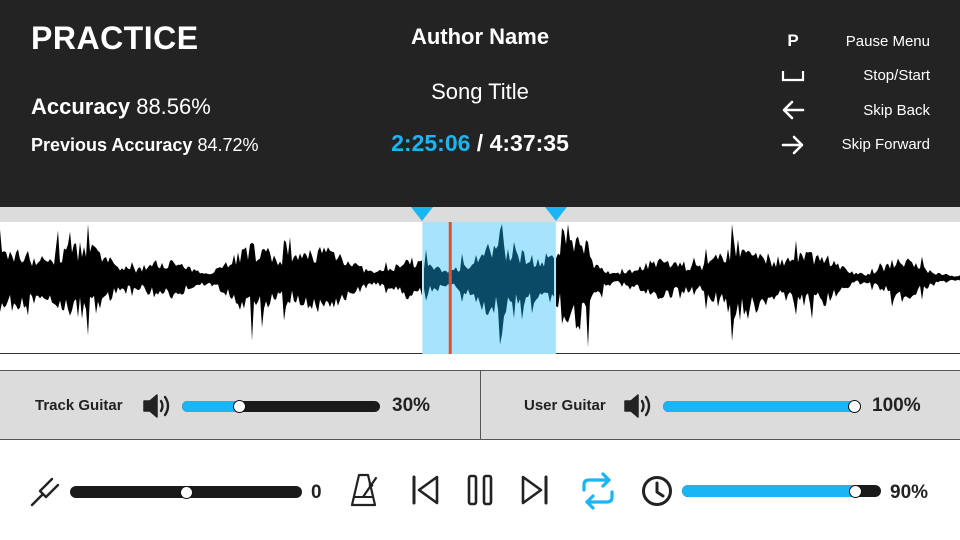  I want to click on playback-speed-slider, so click(781, 491).